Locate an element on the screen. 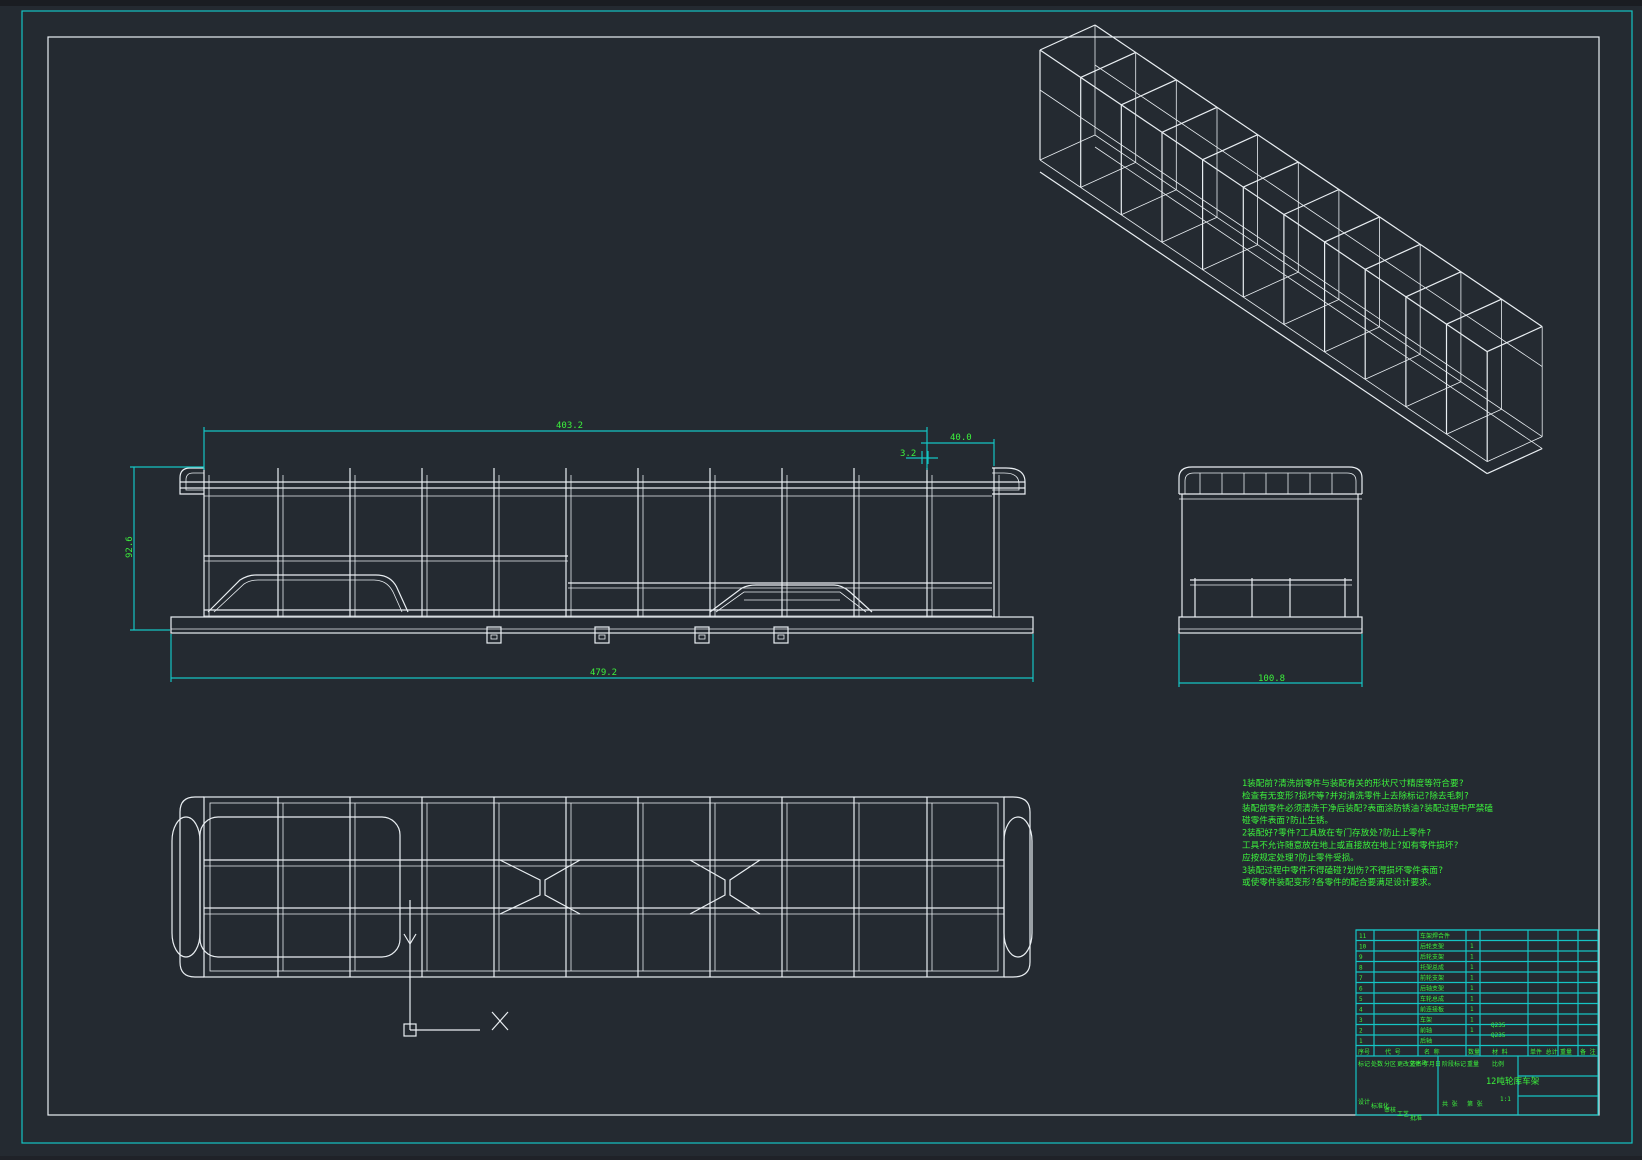 This screenshot has height=1160, width=1642. tb-sign-label: 工艺 is located at coordinates (1403, 1114).